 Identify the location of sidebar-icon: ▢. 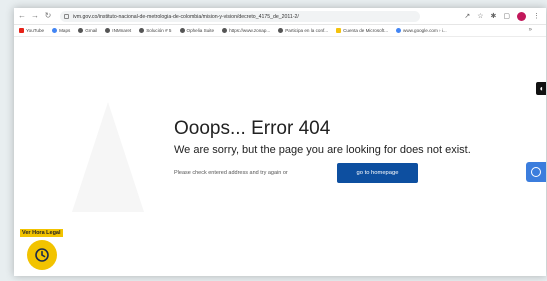
(506, 16).